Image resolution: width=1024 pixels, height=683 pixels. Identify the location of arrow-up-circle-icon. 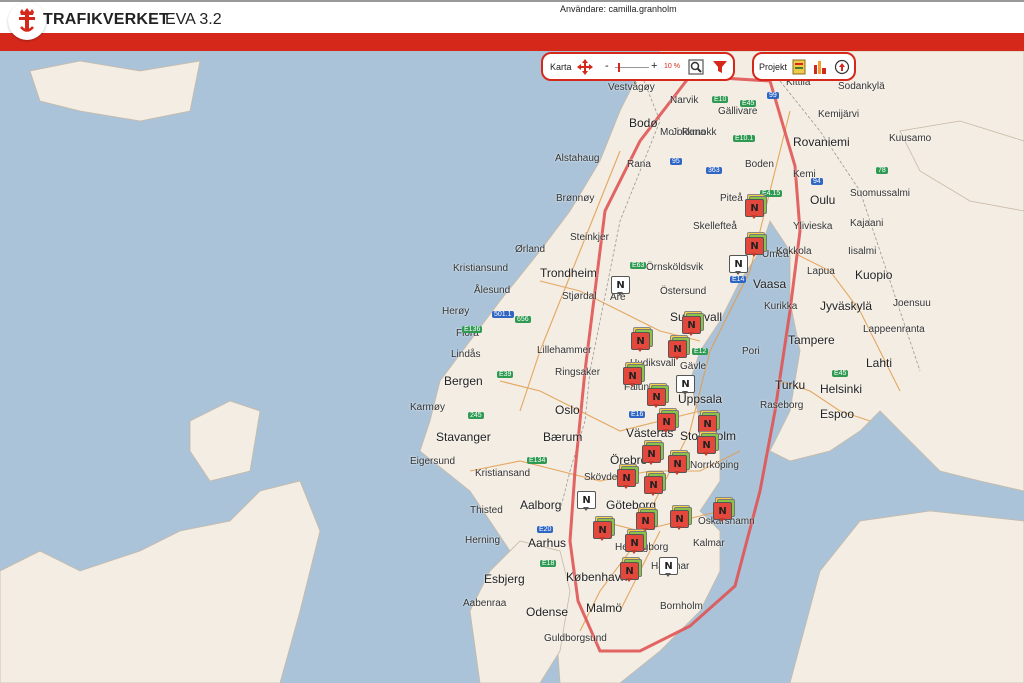
(842, 67).